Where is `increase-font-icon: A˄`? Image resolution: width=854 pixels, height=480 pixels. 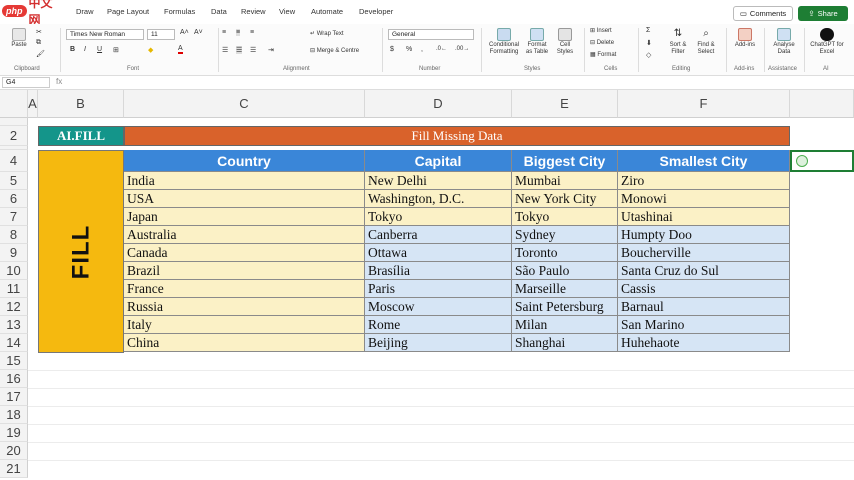
increase-font-icon: A˄ is located at coordinates (184, 32).